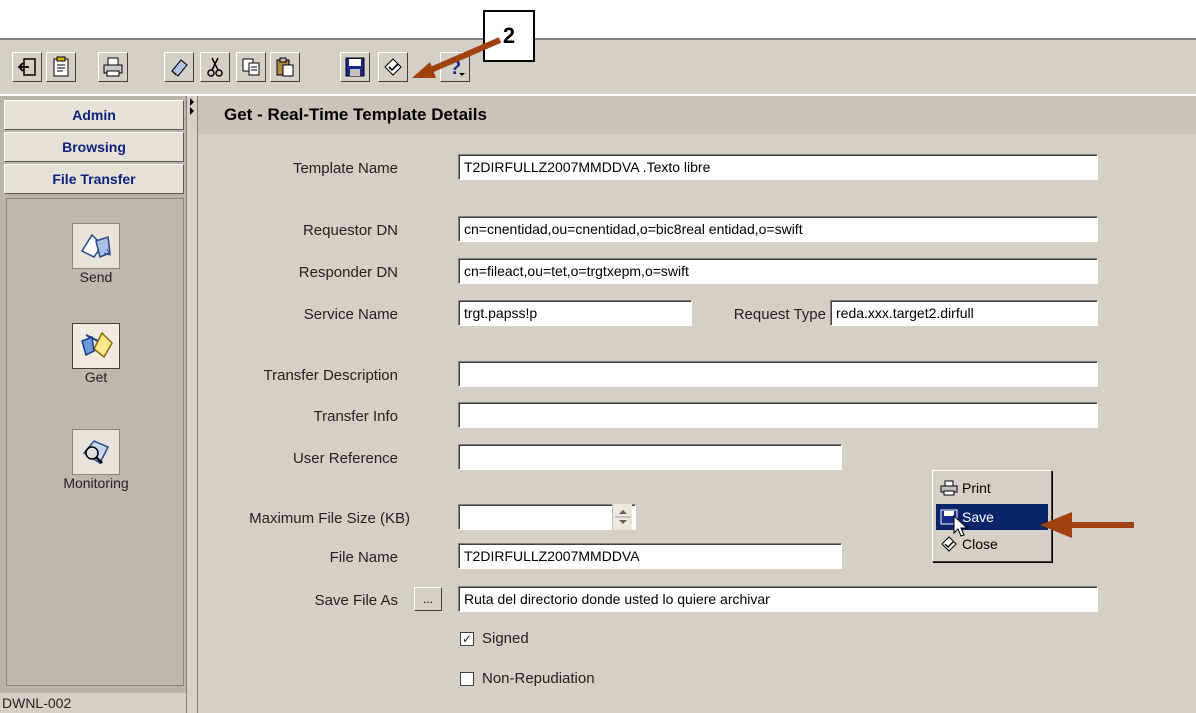 The width and height of the screenshot is (1196, 713). What do you see at coordinates (961, 526) in the screenshot?
I see `mouse-cursor-icon` at bounding box center [961, 526].